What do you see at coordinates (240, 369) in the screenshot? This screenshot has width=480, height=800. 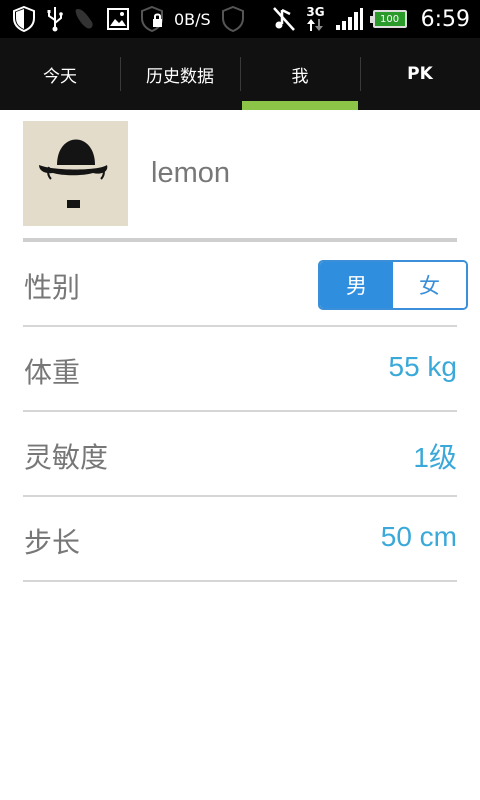 I see `weight-row: 体重 55 kg` at bounding box center [240, 369].